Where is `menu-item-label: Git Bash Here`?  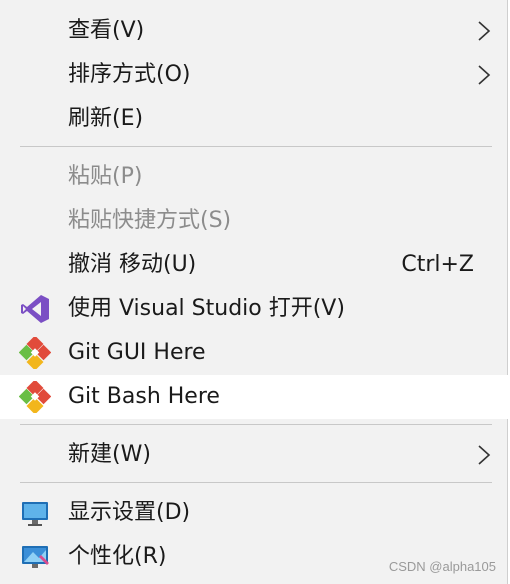
menu-item-label: Git Bash Here is located at coordinates (144, 396).